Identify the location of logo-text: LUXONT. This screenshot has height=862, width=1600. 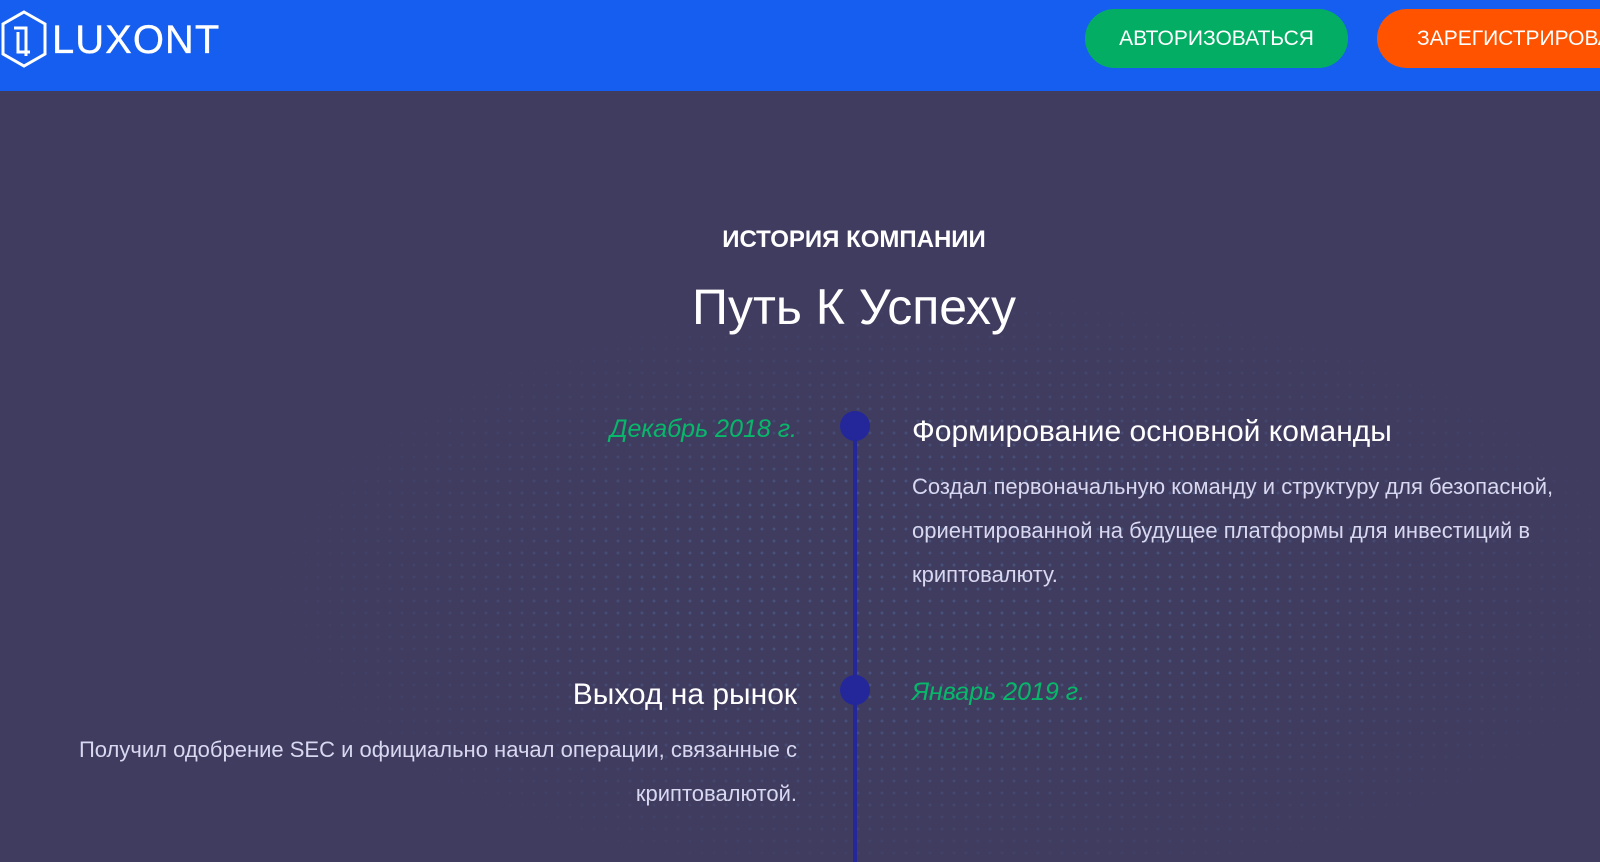
(136, 39).